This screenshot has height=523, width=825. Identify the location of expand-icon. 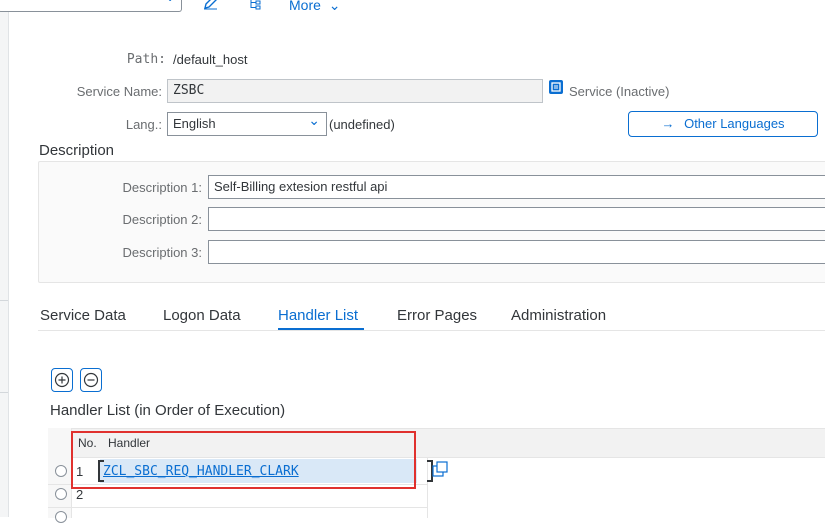
(440, 471).